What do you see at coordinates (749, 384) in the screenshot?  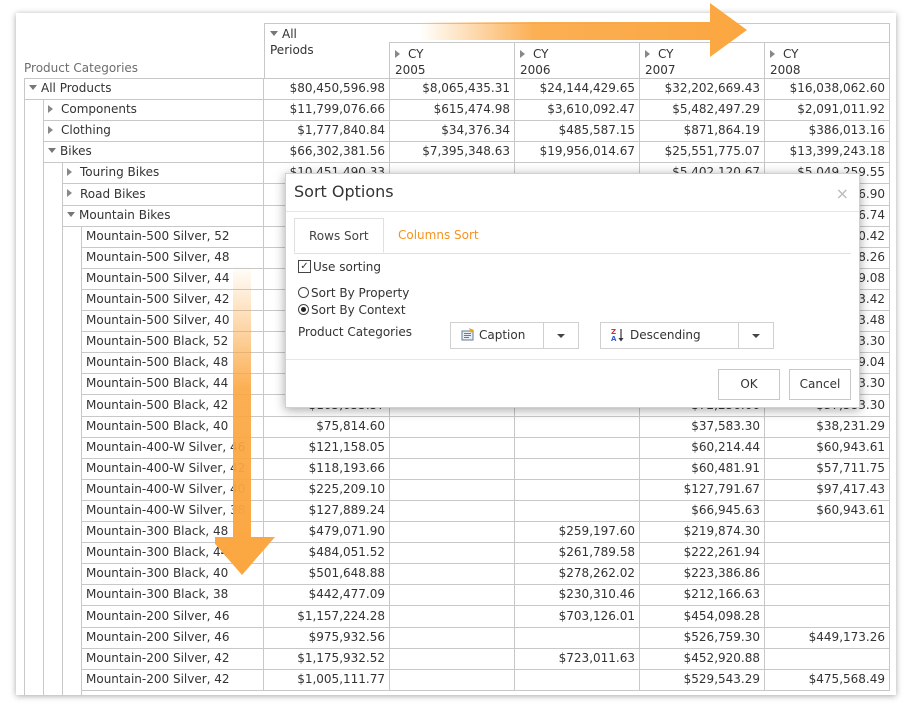 I see `ok-button: OK` at bounding box center [749, 384].